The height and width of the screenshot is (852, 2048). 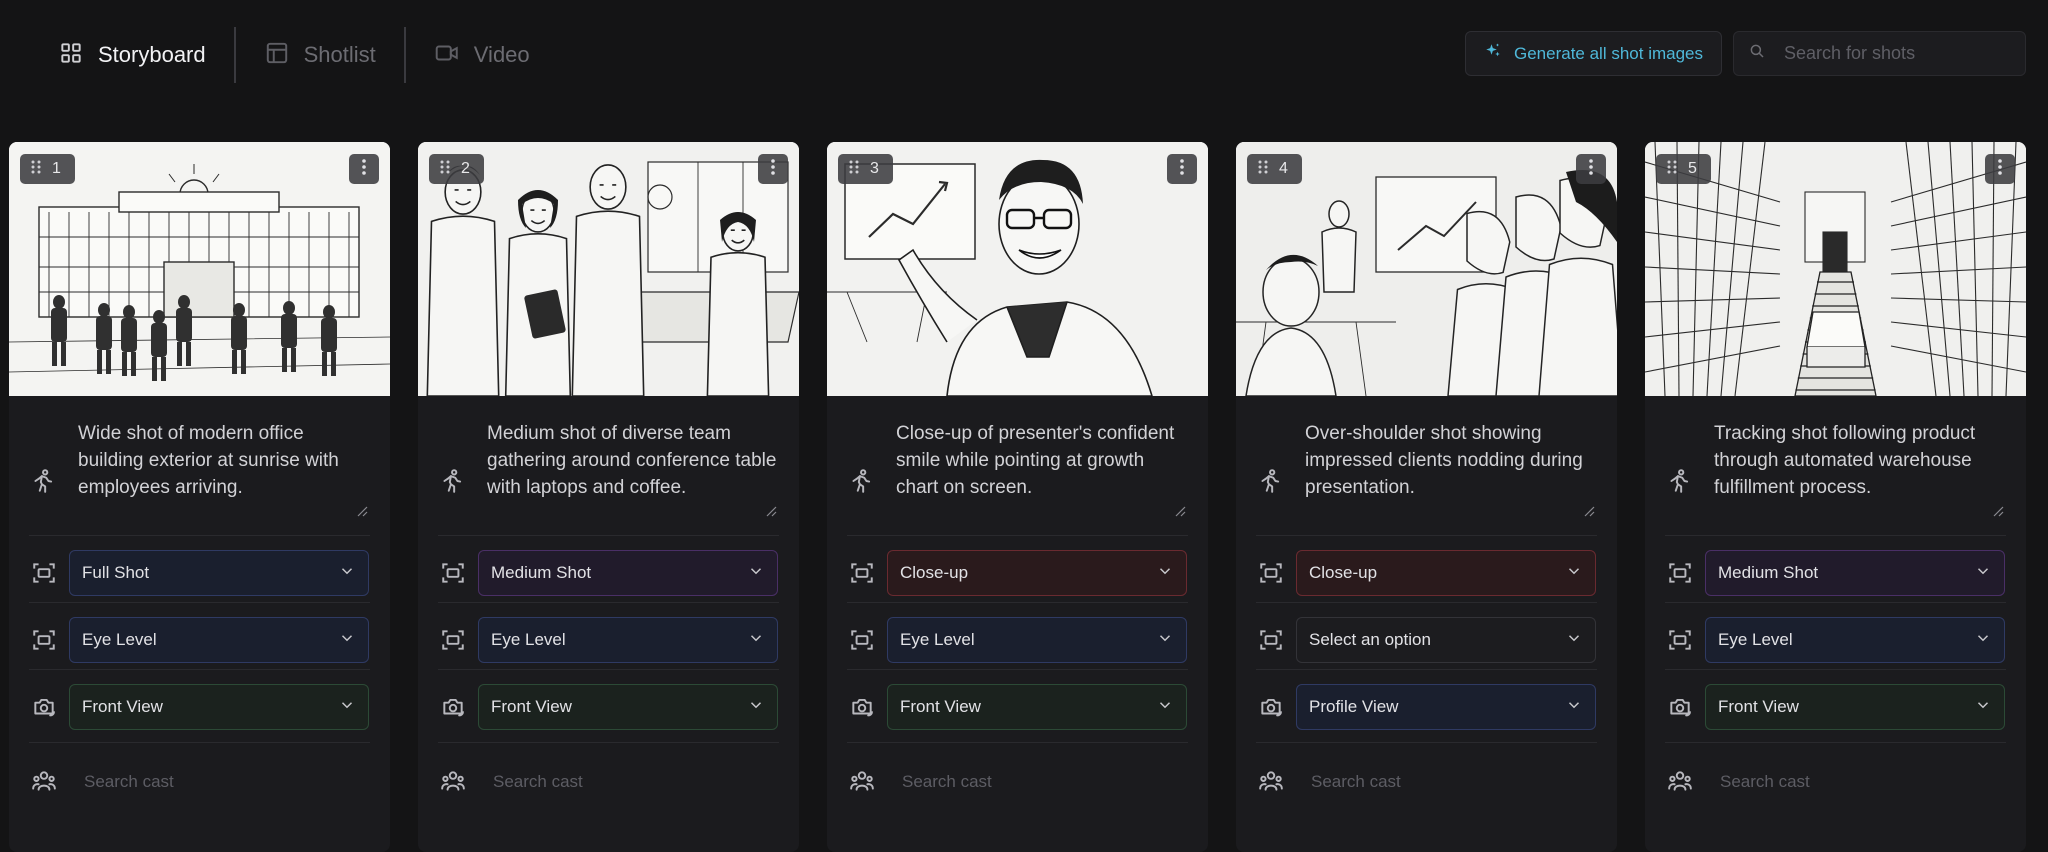 I want to click on tab-video: Video, so click(x=482, y=55).